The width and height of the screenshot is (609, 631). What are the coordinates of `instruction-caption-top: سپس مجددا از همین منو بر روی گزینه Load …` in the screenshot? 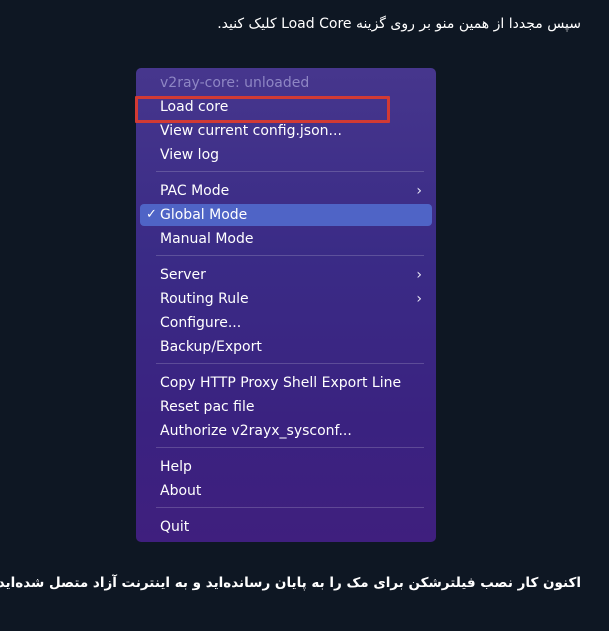 It's located at (399, 24).